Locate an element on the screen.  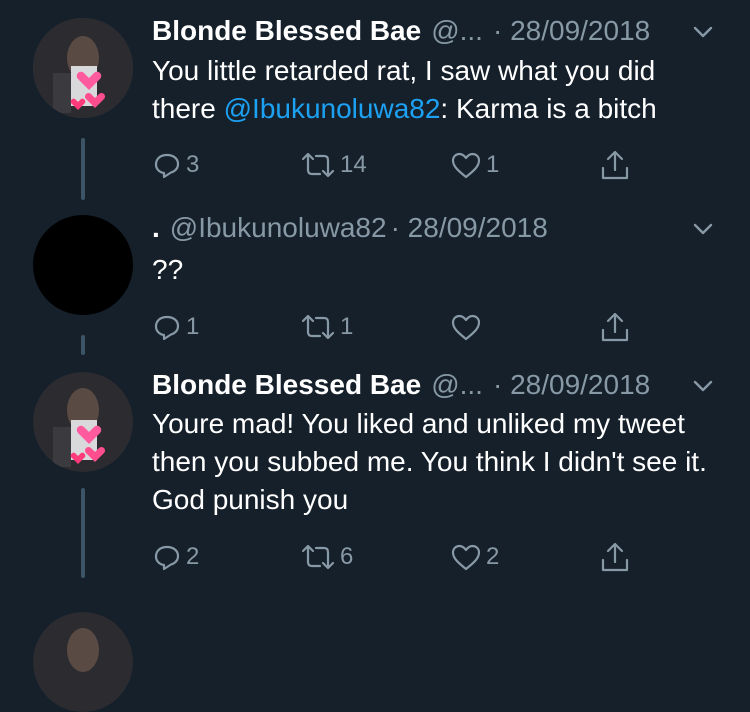
tweet-header: . @Ibukunoluwa82 · 28/09/2018 is located at coordinates (441, 228).